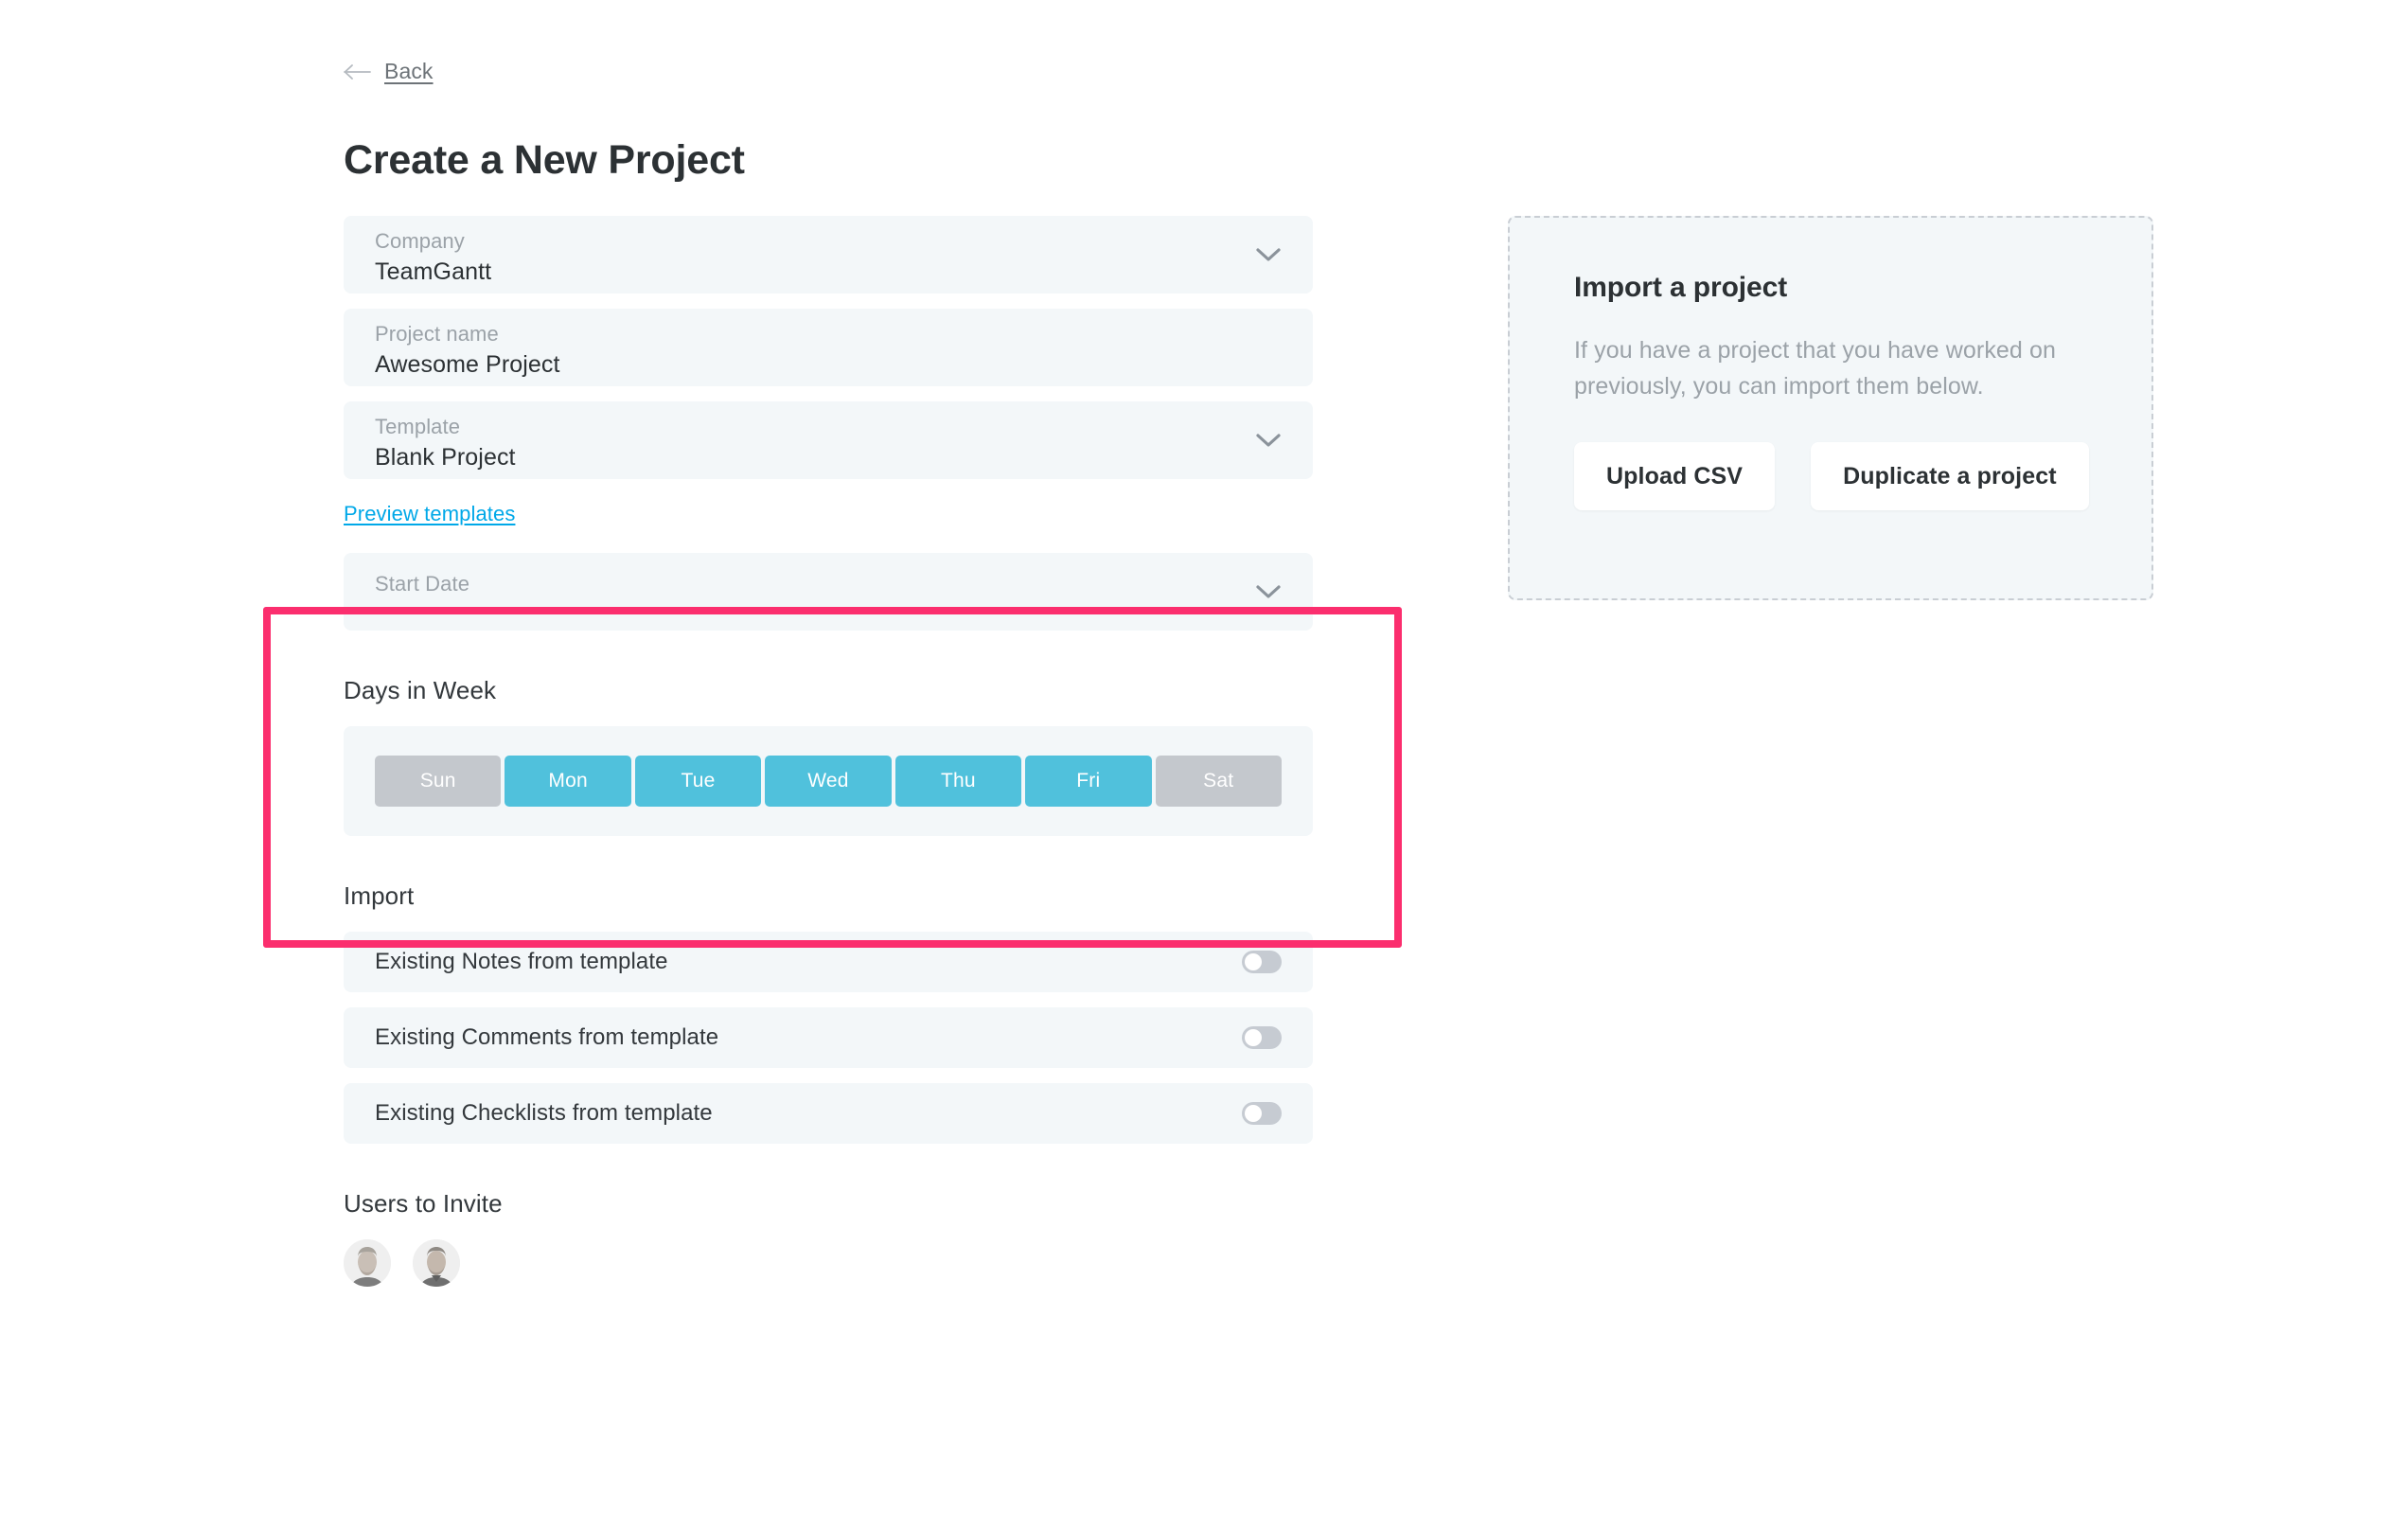  Describe the element at coordinates (545, 159) in the screenshot. I see `page-title: Create a New Project` at that location.